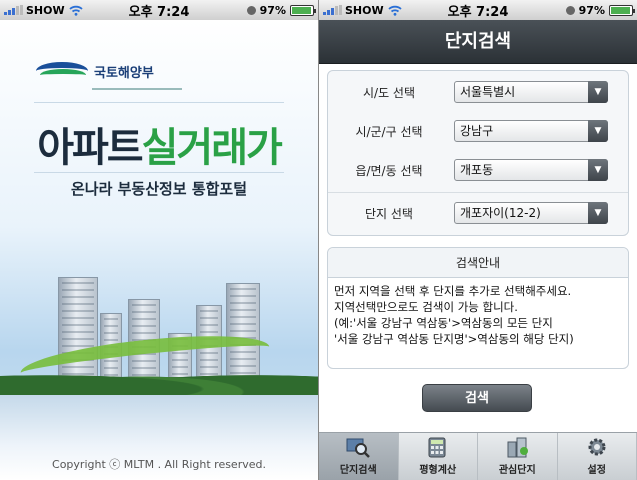 The width and height of the screenshot is (637, 480). Describe the element at coordinates (62, 71) in the screenshot. I see `ministry-logo-mark` at that location.